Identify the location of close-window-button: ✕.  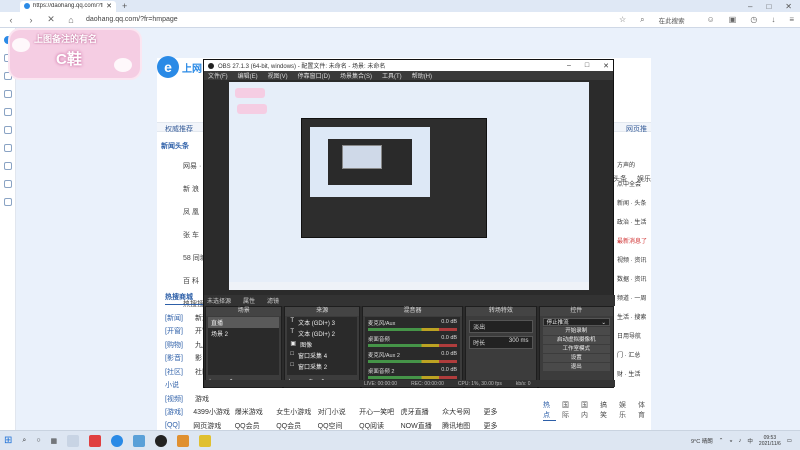
(788, 6).